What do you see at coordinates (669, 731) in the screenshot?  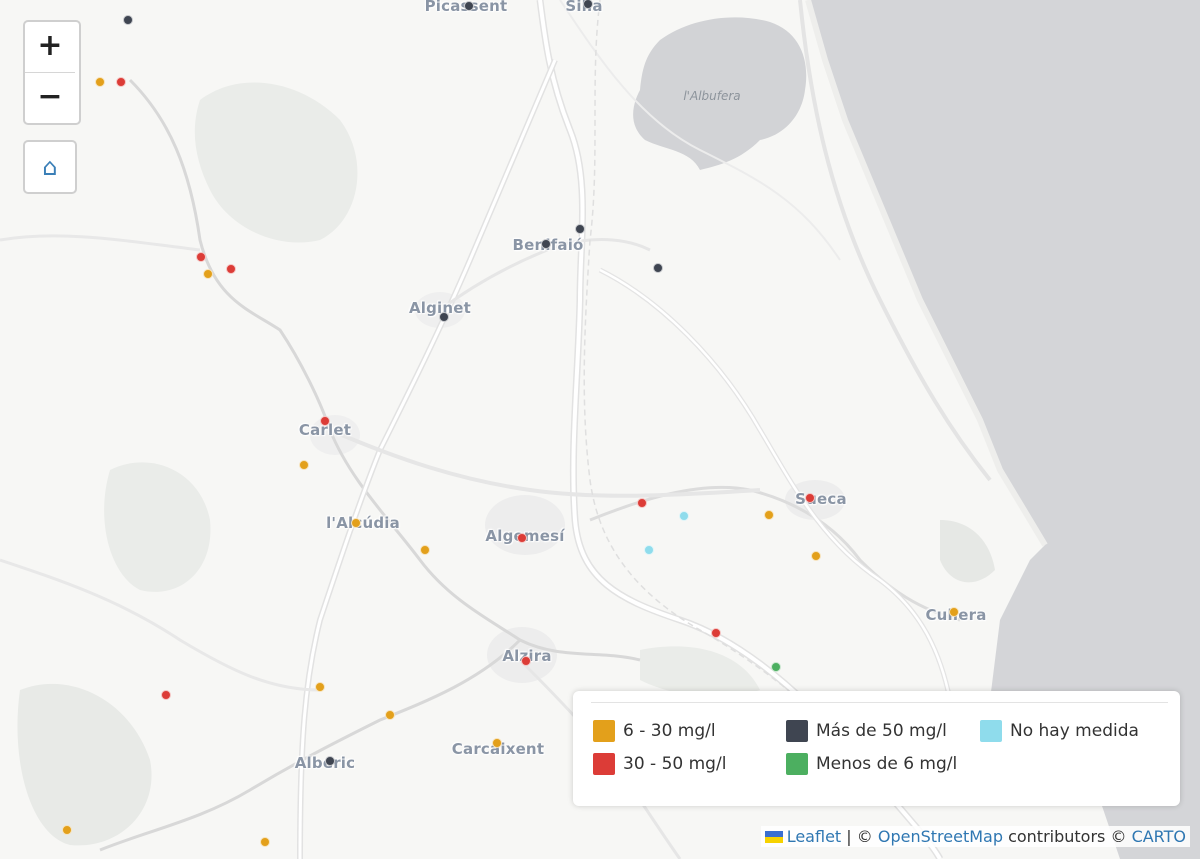 I see `legend-label: 6 - 30 mg/l` at bounding box center [669, 731].